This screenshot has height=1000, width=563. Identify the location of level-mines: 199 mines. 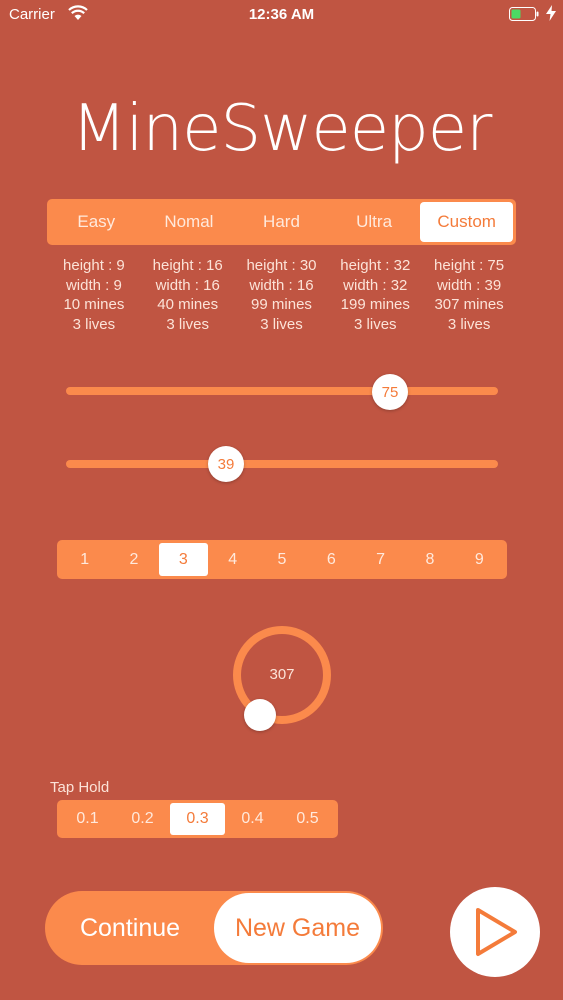
(375, 304).